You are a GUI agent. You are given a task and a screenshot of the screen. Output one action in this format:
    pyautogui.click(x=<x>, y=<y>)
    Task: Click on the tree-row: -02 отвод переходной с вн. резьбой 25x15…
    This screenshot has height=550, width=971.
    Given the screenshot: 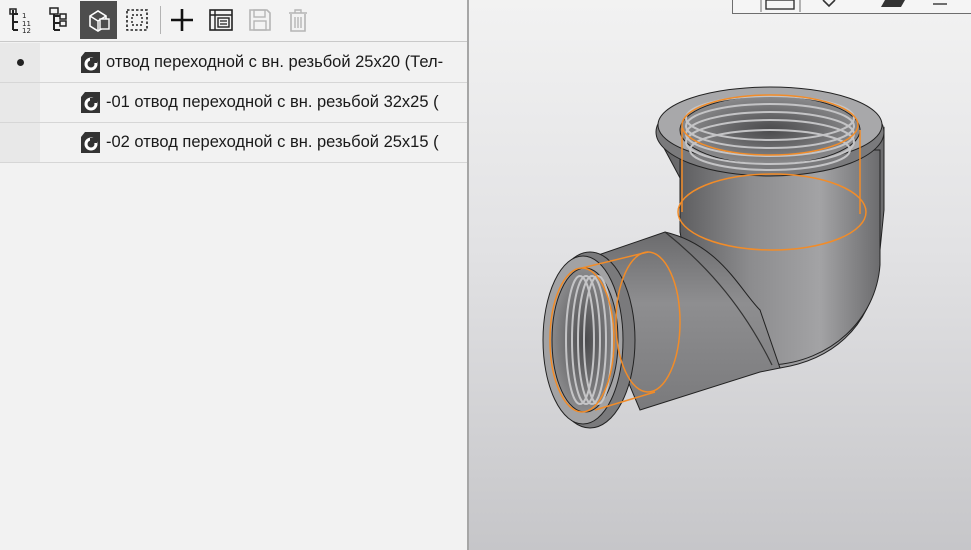 What is the action you would take?
    pyautogui.click(x=233, y=143)
    